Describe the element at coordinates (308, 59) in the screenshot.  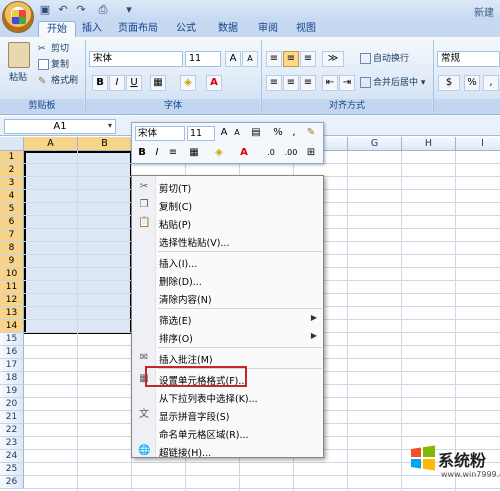
I see `align-bottom-button: ≡` at that location.